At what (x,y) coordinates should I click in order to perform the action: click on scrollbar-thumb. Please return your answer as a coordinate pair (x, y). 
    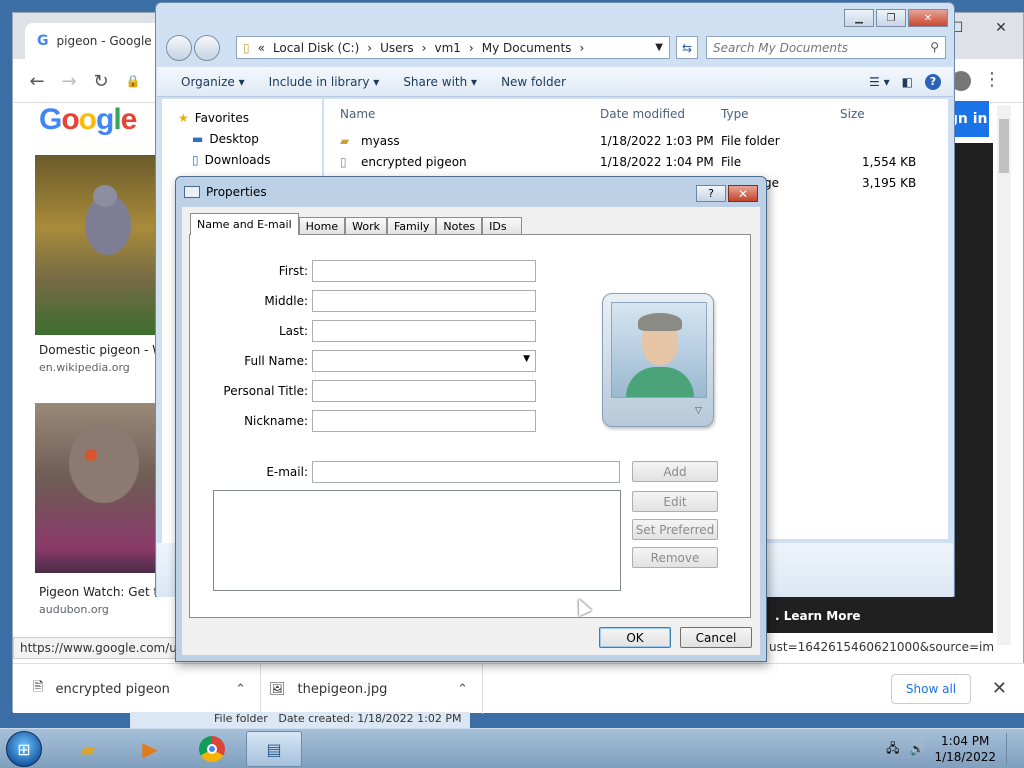
    Looking at the image, I should click on (1004, 146).